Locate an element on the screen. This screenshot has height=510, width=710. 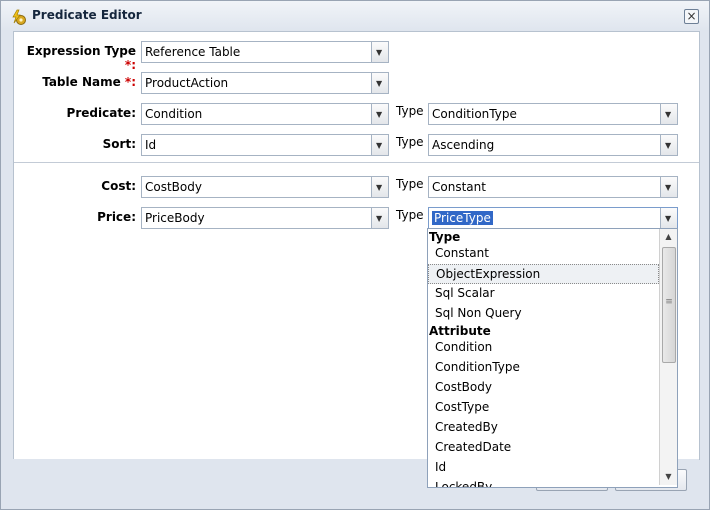
scrollbar-thumb: ≡ is located at coordinates (669, 305).